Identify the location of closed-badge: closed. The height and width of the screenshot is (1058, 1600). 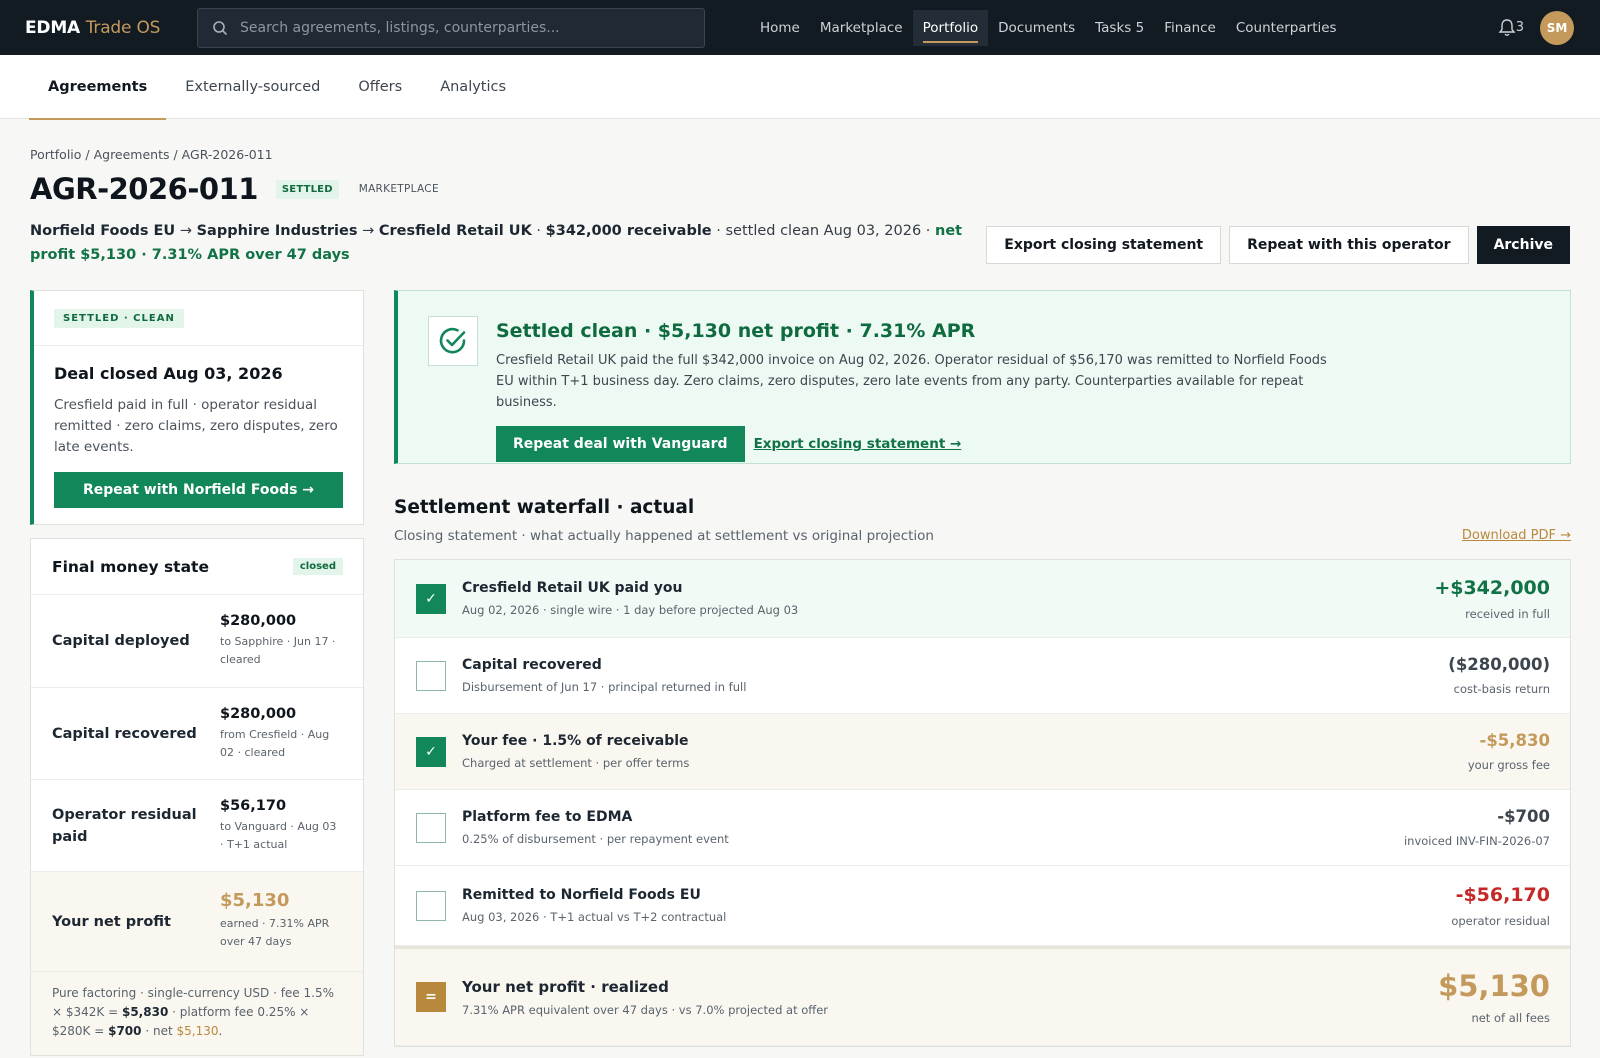
(317, 566).